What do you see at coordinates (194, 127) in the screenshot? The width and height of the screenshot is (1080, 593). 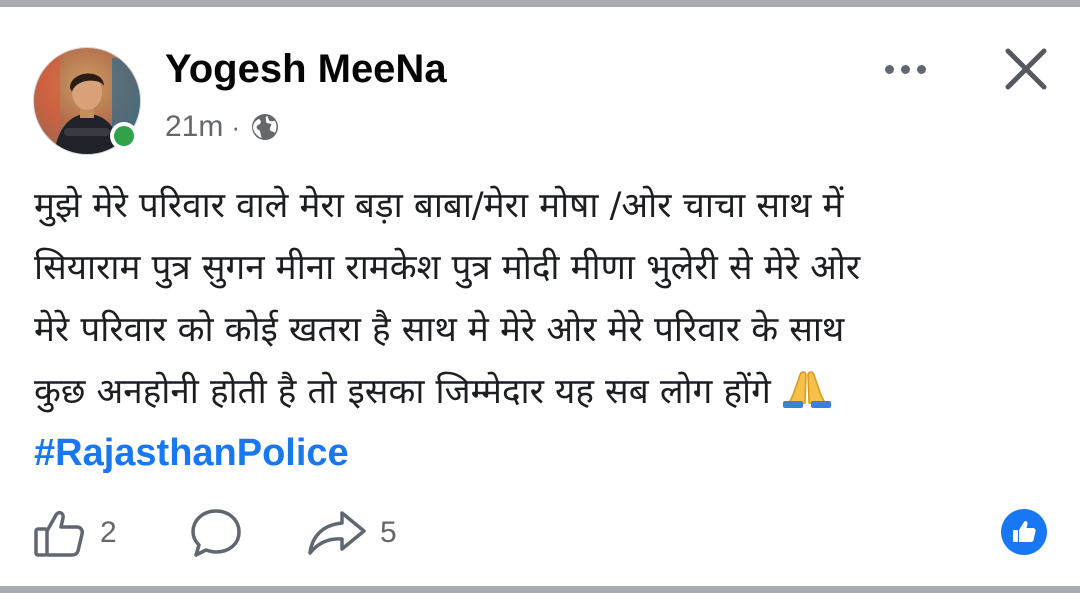 I see `timestamp: 21m` at bounding box center [194, 127].